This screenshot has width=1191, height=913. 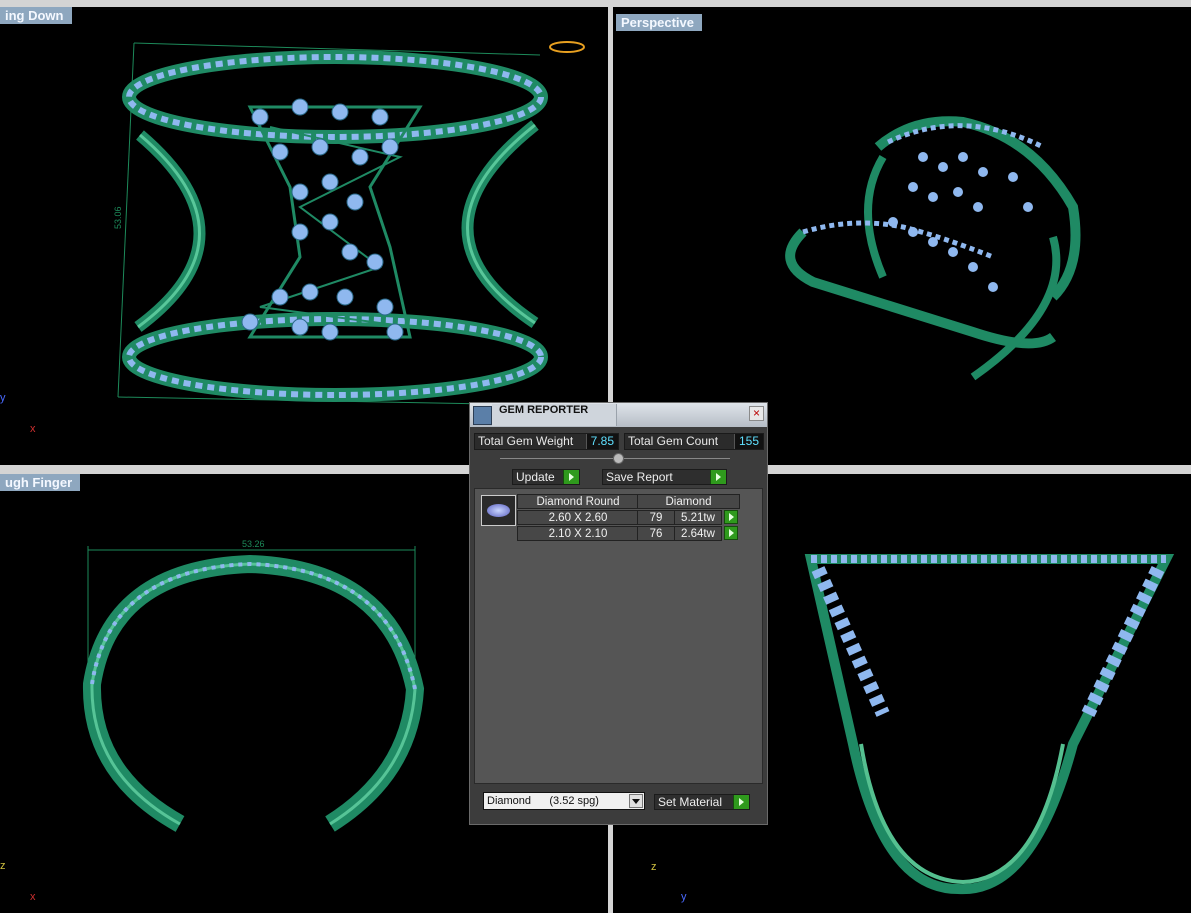 I want to click on total-gem-count: Total Gem Count 155, so click(x=694, y=441).